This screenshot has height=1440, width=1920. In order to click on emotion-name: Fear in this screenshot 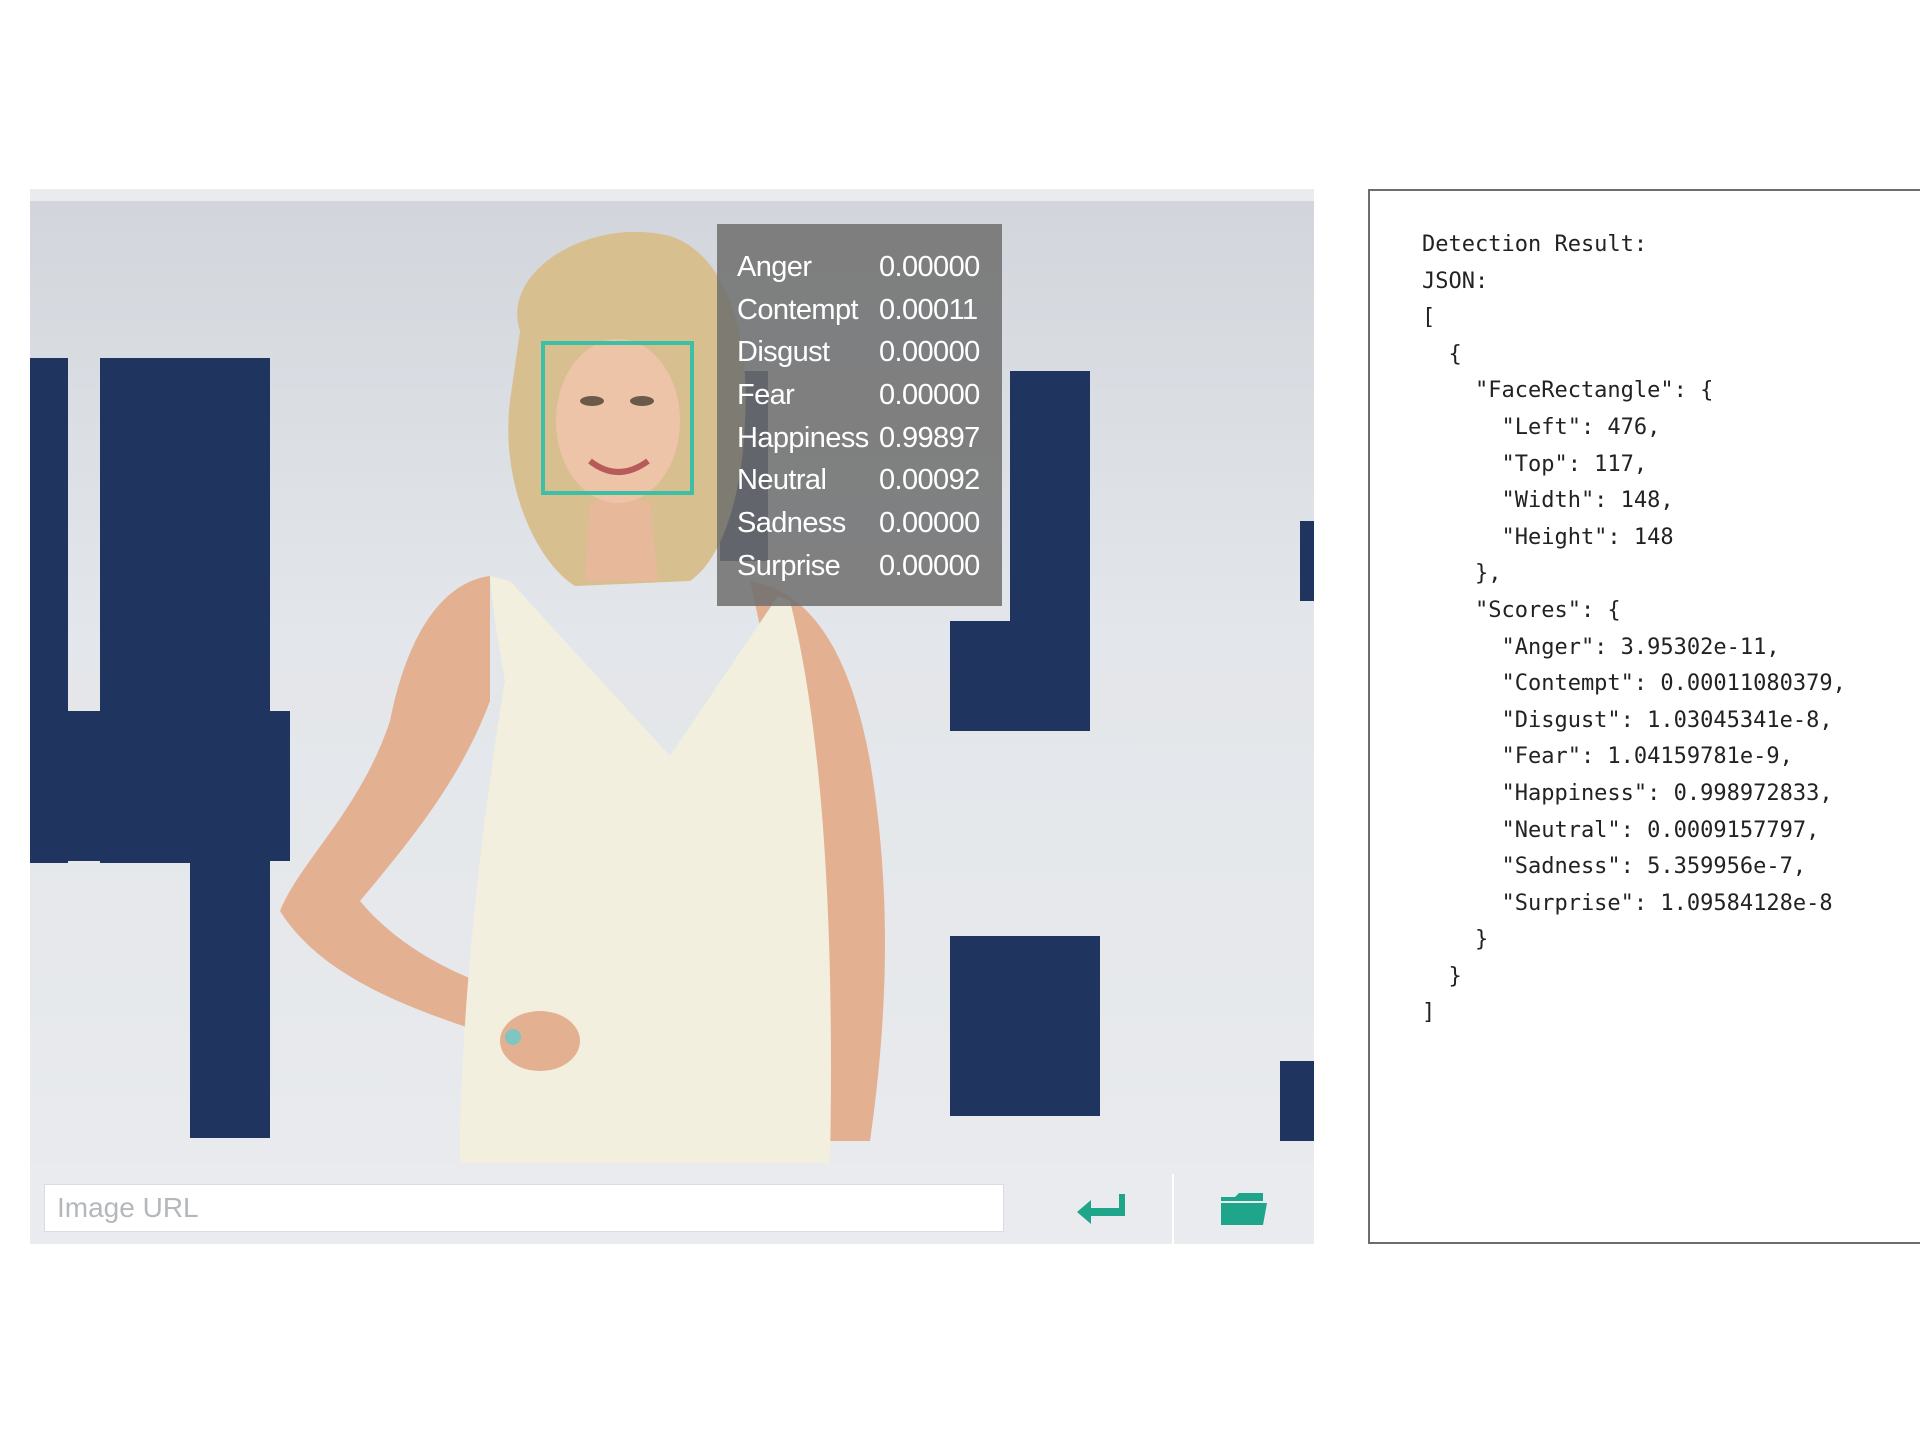, I will do `click(766, 394)`.